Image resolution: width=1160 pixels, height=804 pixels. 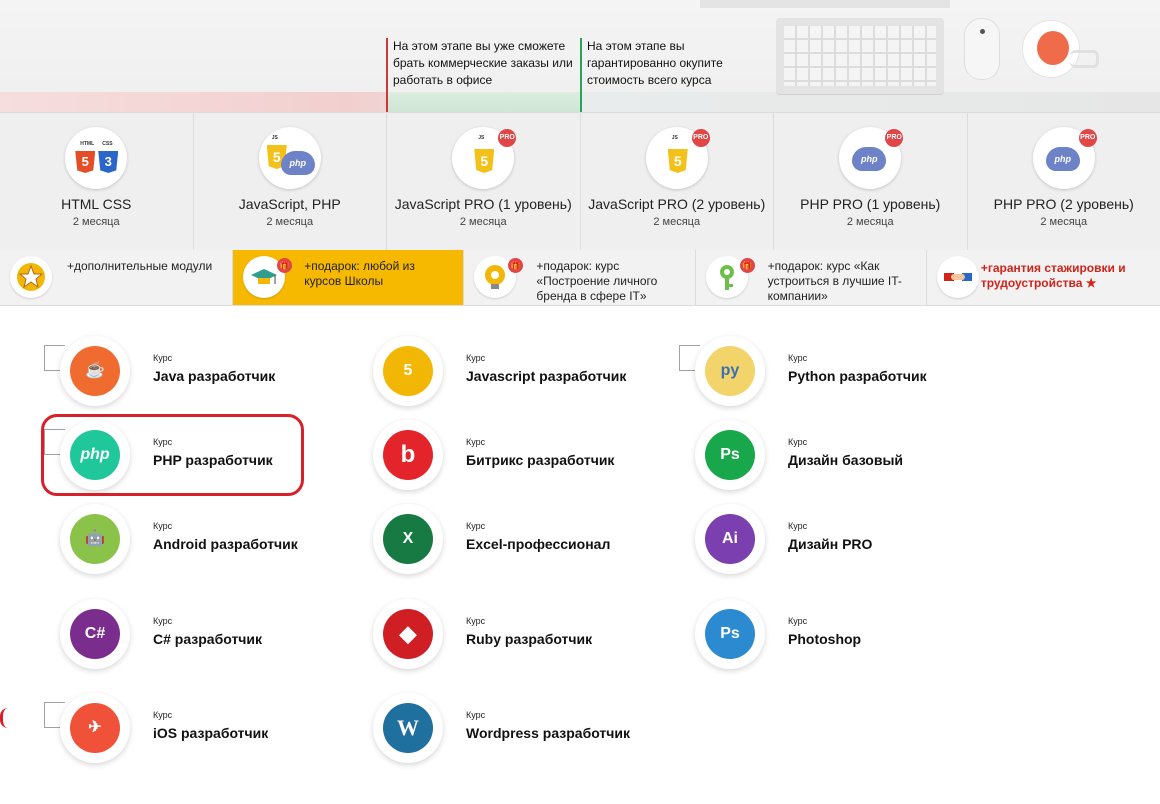 I want to click on course-tile-design-basic: Ps Курс Дизайн базовый, so click(x=827, y=455).